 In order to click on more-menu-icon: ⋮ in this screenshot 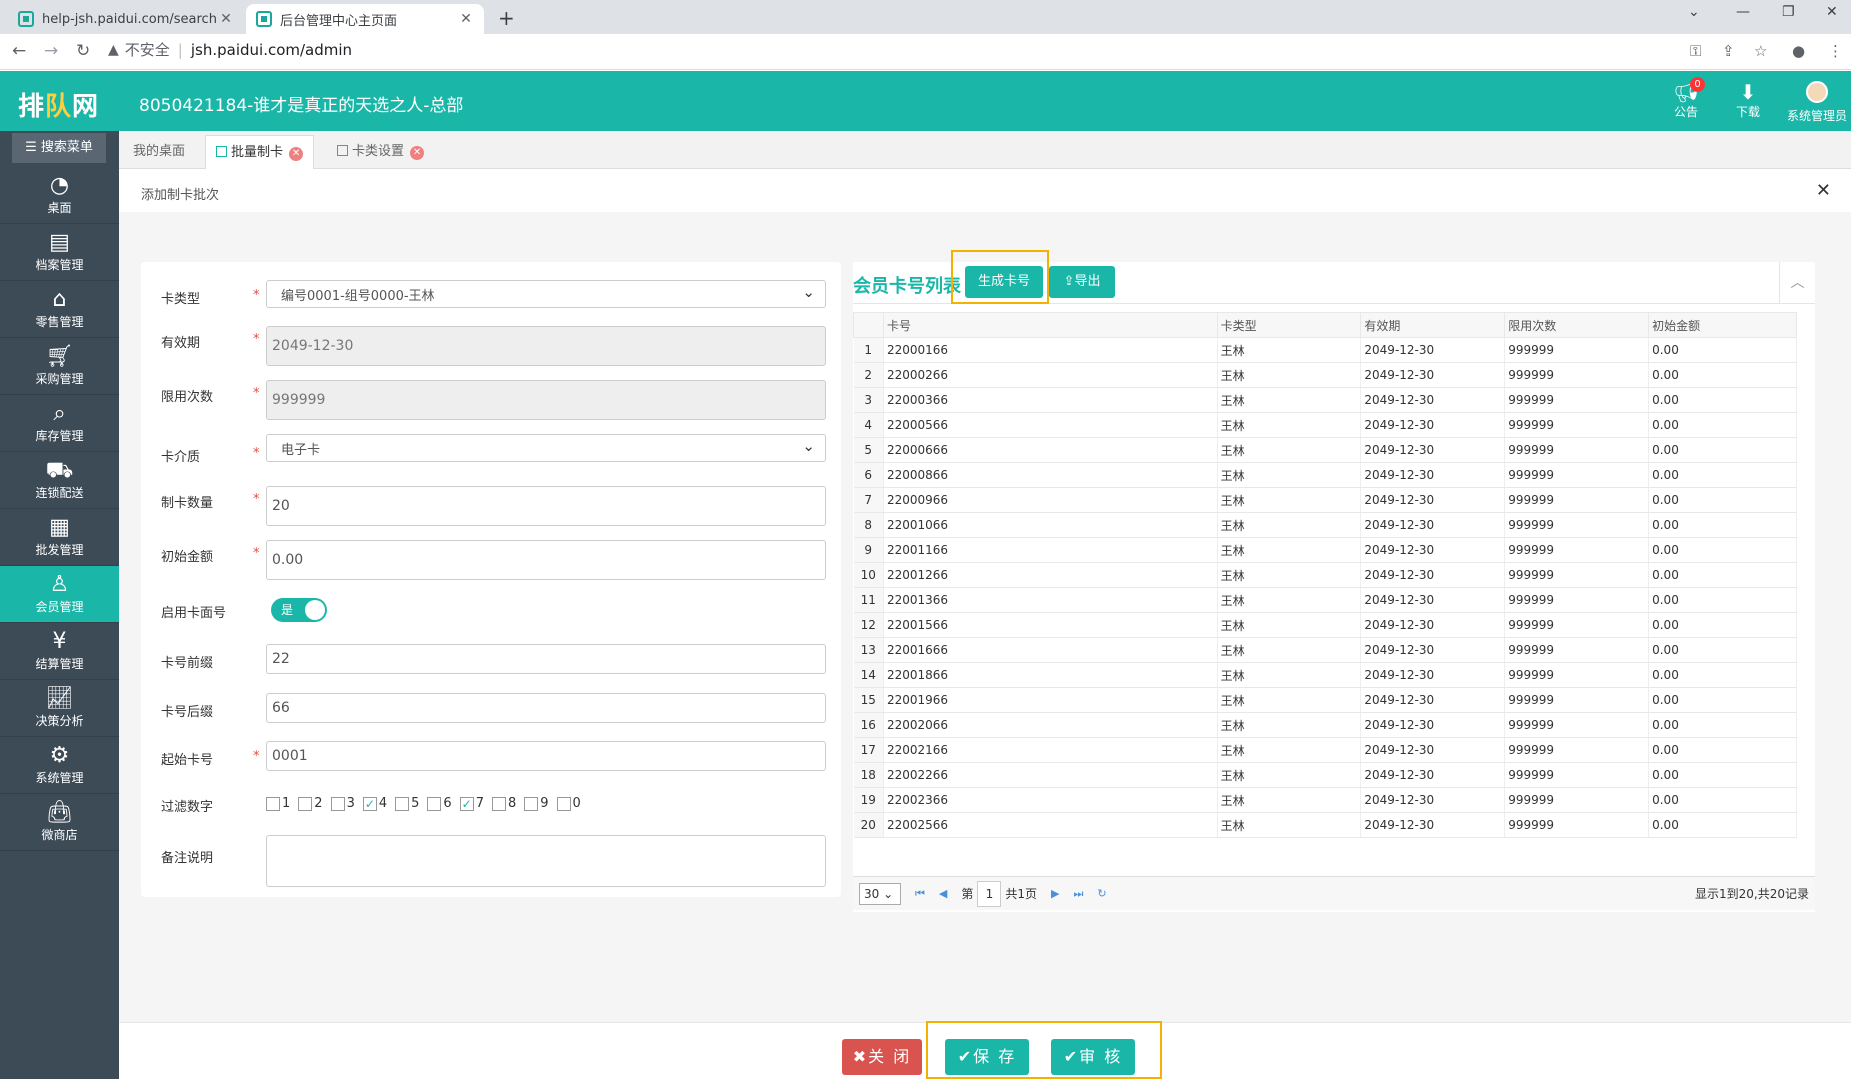, I will do `click(1835, 51)`.